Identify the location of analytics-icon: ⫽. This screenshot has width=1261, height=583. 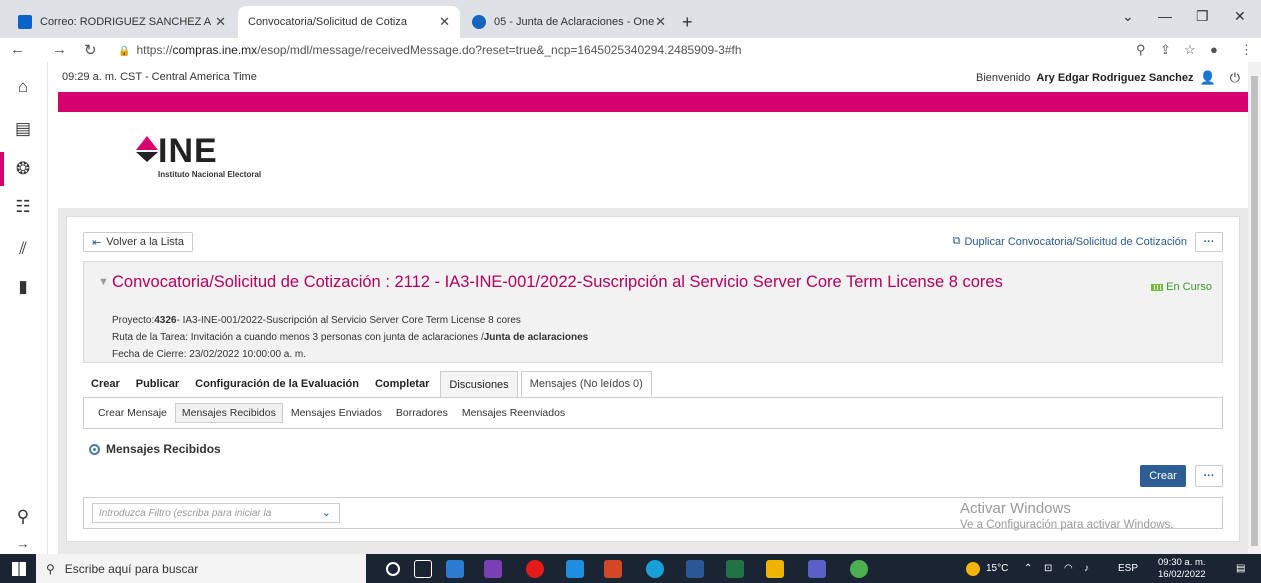
(23, 249).